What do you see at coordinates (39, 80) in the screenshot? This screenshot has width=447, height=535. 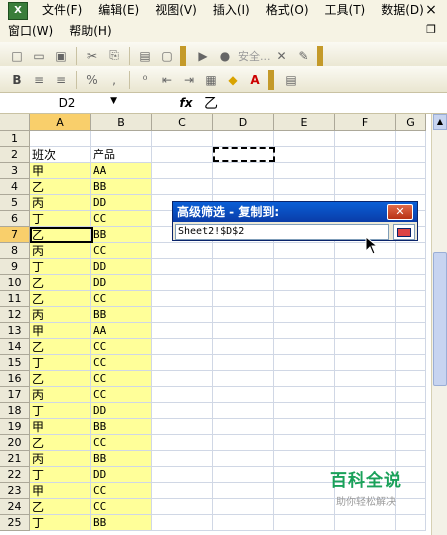 I see `align-left-icon: ≡` at bounding box center [39, 80].